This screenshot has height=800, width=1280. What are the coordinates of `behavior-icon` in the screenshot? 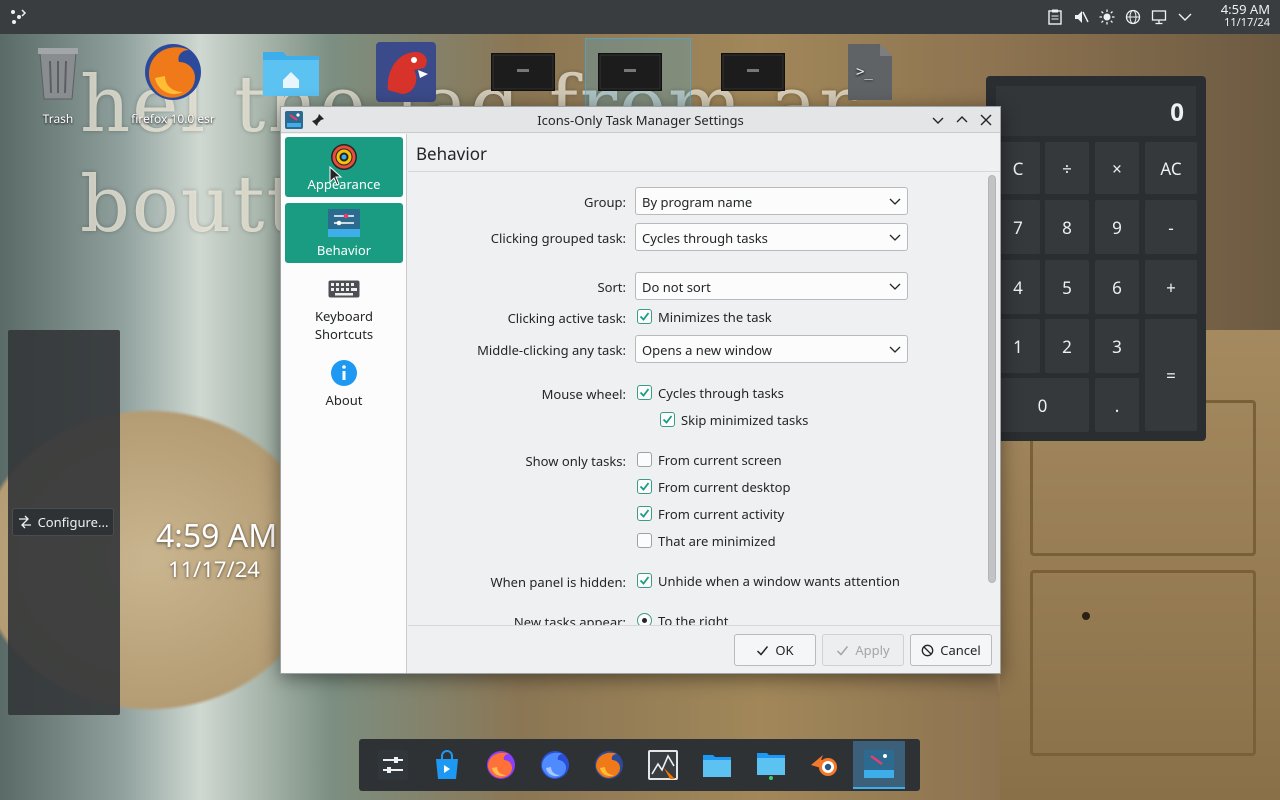 It's located at (344, 223).